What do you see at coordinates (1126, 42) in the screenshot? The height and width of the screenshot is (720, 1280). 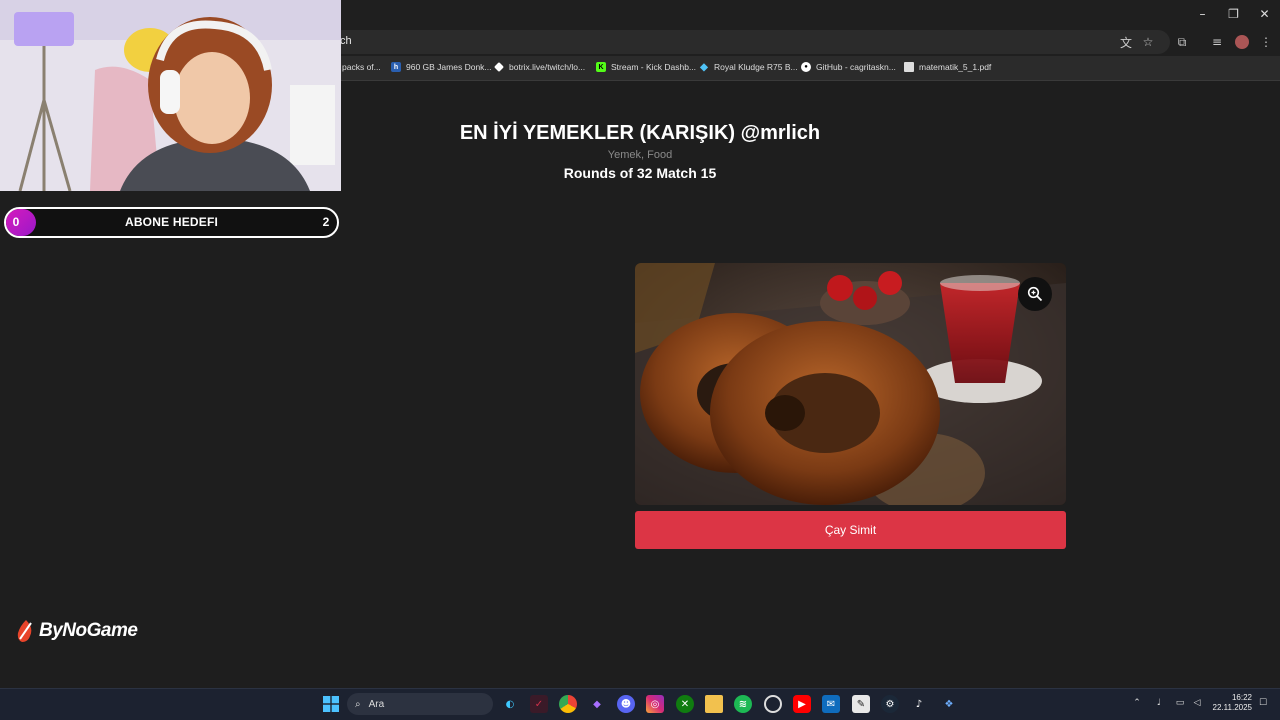 I see `translate-icon: 文` at bounding box center [1126, 42].